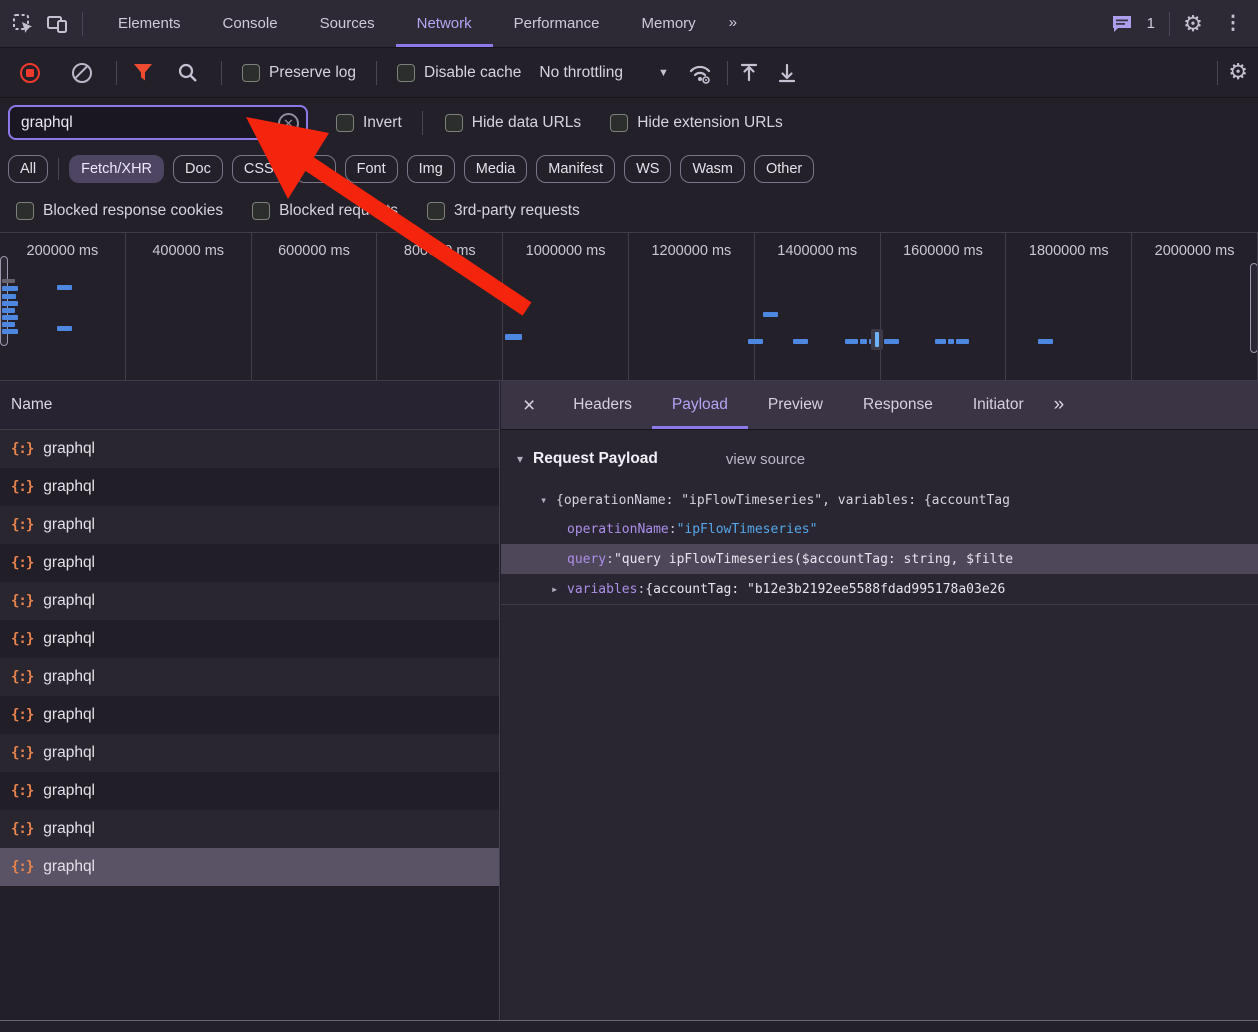 The width and height of the screenshot is (1258, 1032). I want to click on detail-tab-preview: Preview, so click(795, 405).